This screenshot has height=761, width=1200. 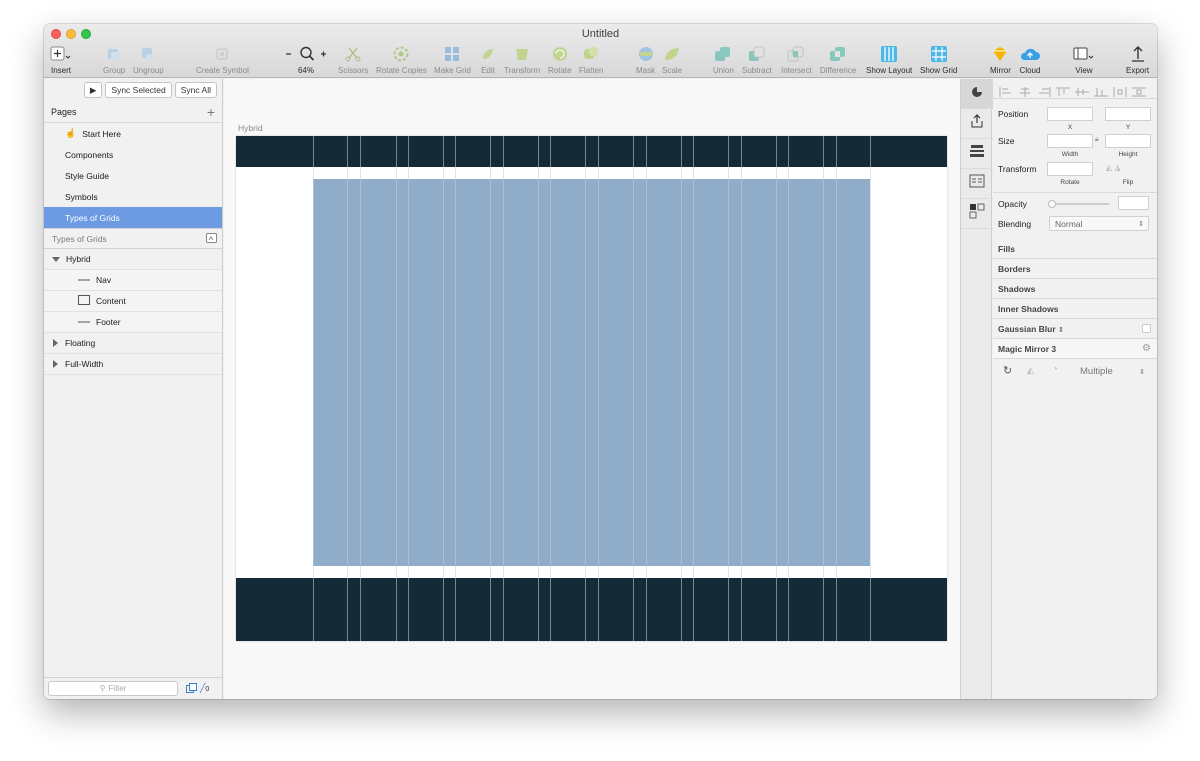 What do you see at coordinates (1007, 370) in the screenshot?
I see `refresh-icon: ↻` at bounding box center [1007, 370].